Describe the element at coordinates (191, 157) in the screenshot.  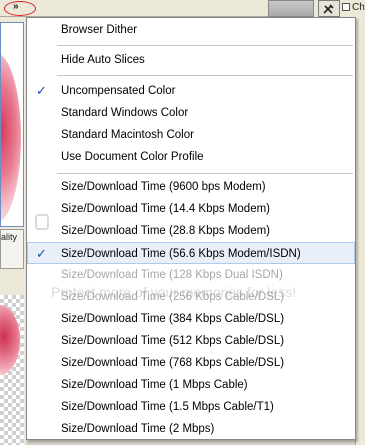
I see `menu-item-use-document-color-profile: Use Document Color Profile` at that location.